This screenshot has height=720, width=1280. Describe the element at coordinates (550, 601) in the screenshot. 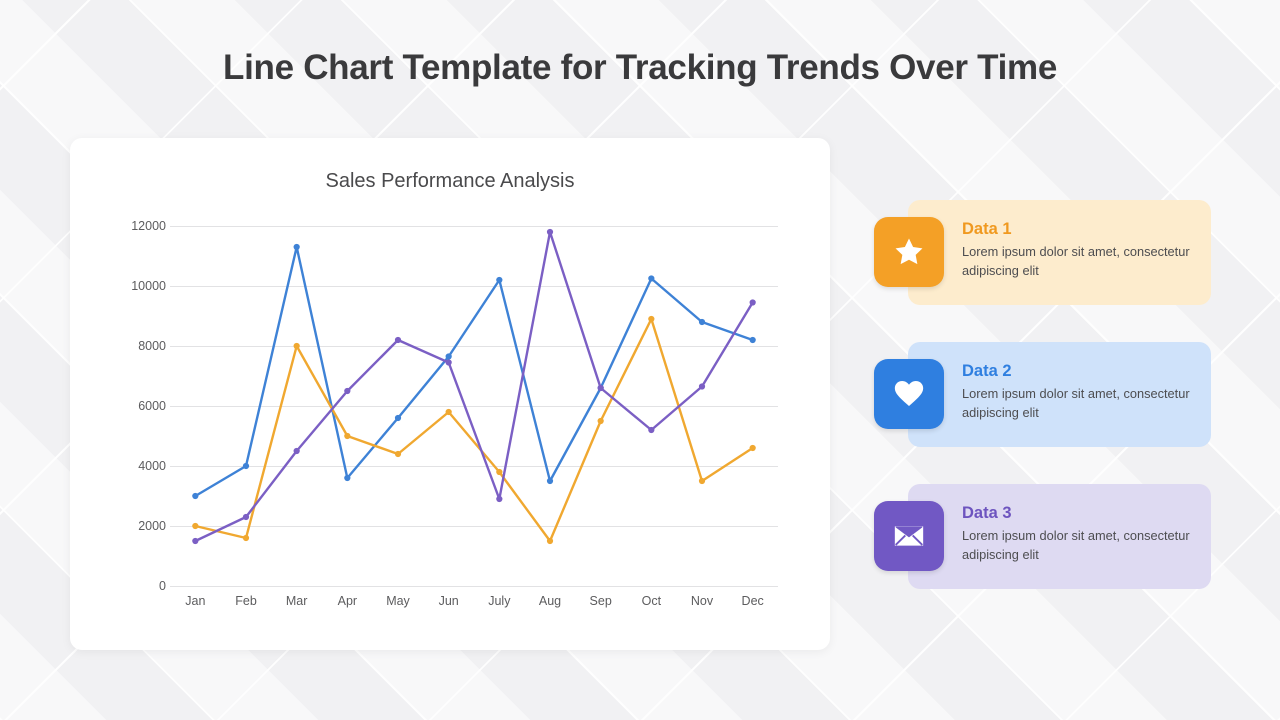

I see `chart-x-tick-label: Aug` at that location.